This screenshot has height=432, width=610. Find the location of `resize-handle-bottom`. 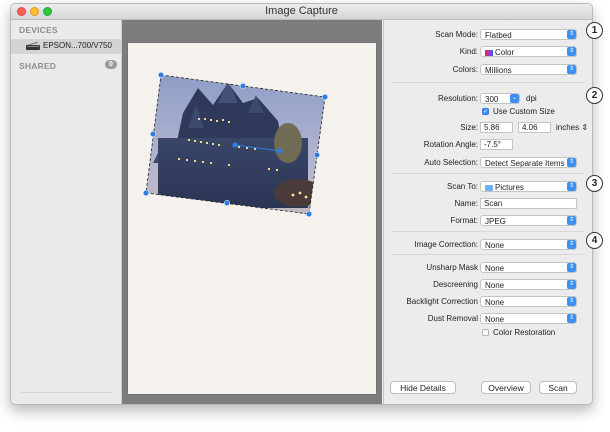

resize-handle-bottom is located at coordinates (227, 203).